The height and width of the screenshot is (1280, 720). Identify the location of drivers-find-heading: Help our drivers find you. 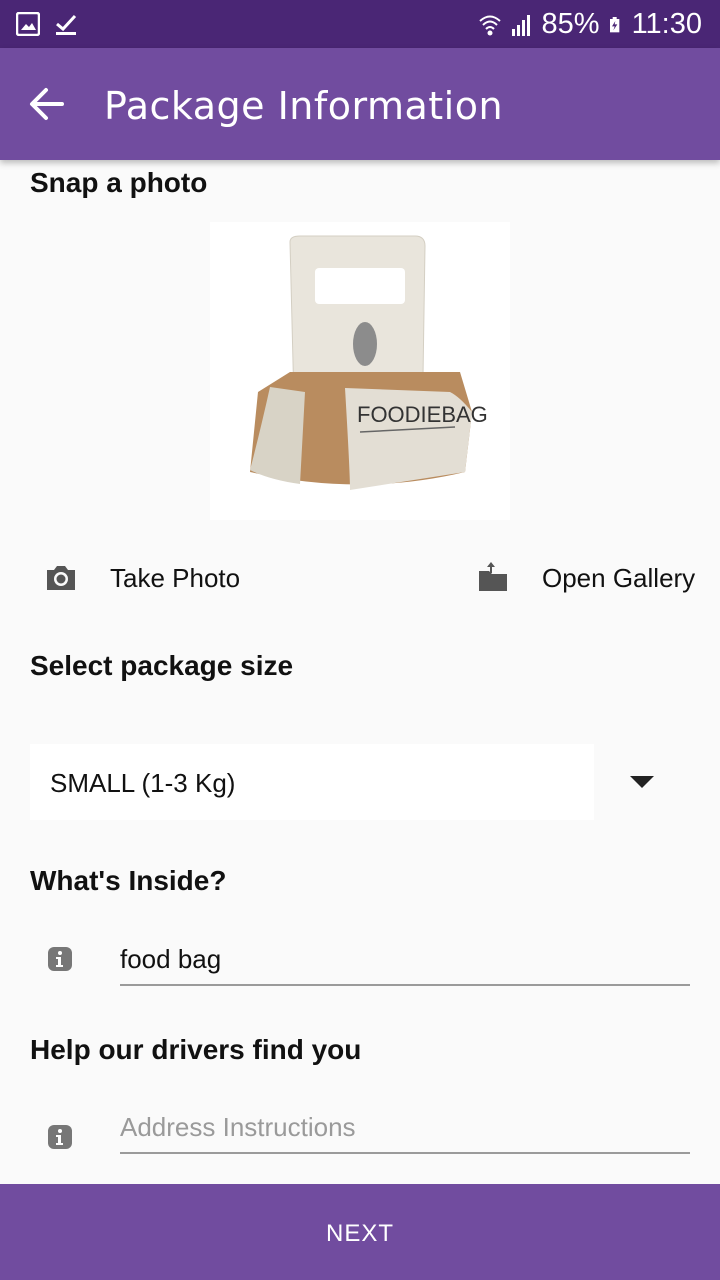
(196, 1049).